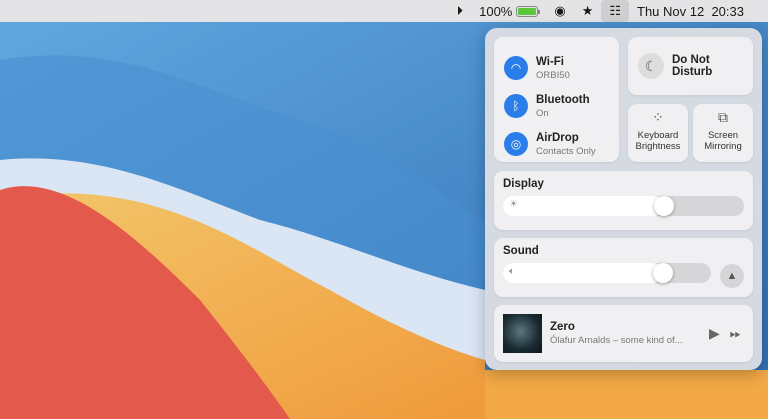 The height and width of the screenshot is (419, 768). I want to click on keyboard-brightness-button: ⁘ Keyboard Brightness, so click(658, 133).